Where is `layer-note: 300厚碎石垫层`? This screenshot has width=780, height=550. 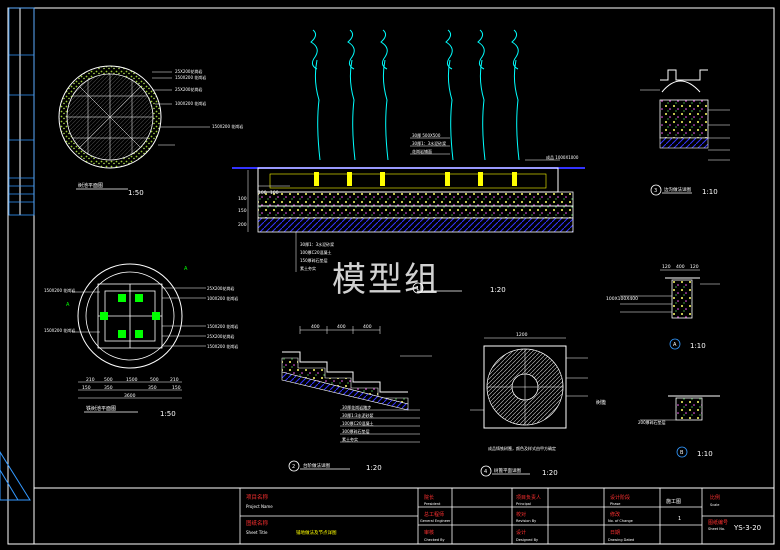
layer-note: 300厚碎石垫层 is located at coordinates (356, 431).